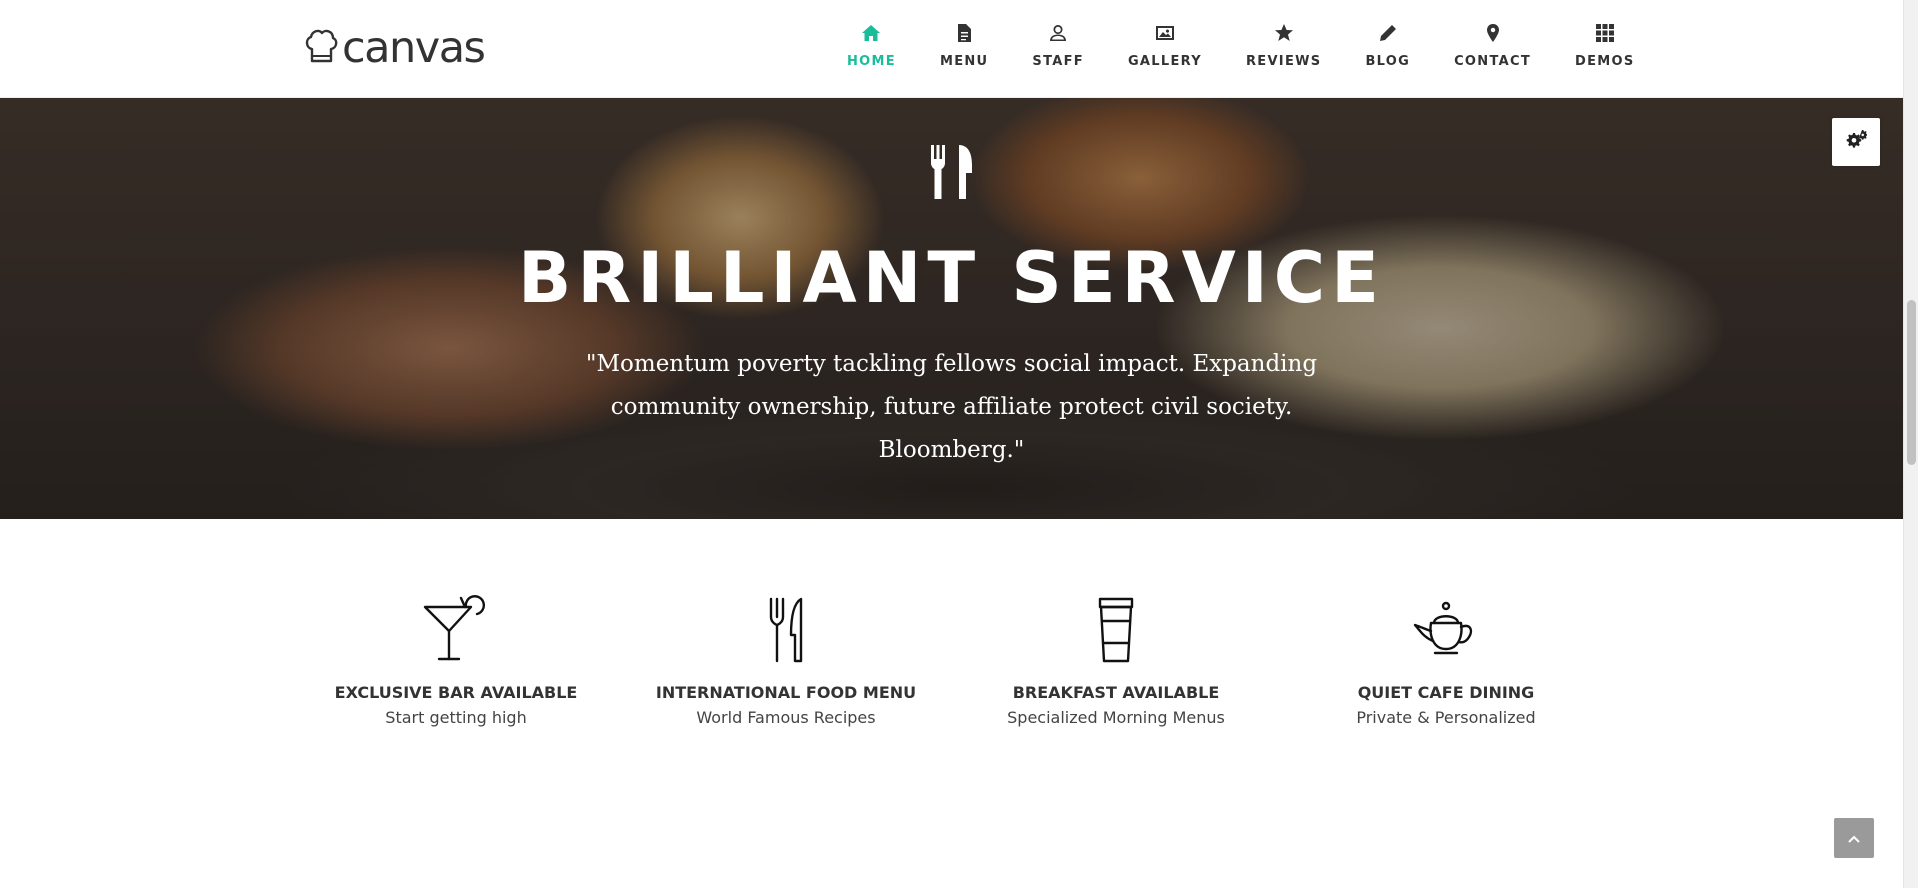 This screenshot has height=888, width=1918. Describe the element at coordinates (1058, 33) in the screenshot. I see `user-icon` at that location.